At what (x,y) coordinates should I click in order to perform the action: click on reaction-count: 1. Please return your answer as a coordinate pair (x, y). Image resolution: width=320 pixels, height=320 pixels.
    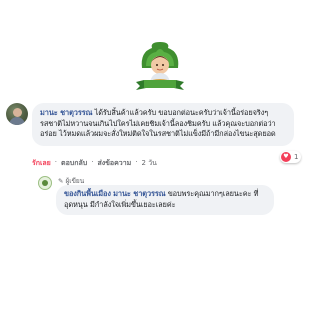
    Looking at the image, I should click on (296, 157).